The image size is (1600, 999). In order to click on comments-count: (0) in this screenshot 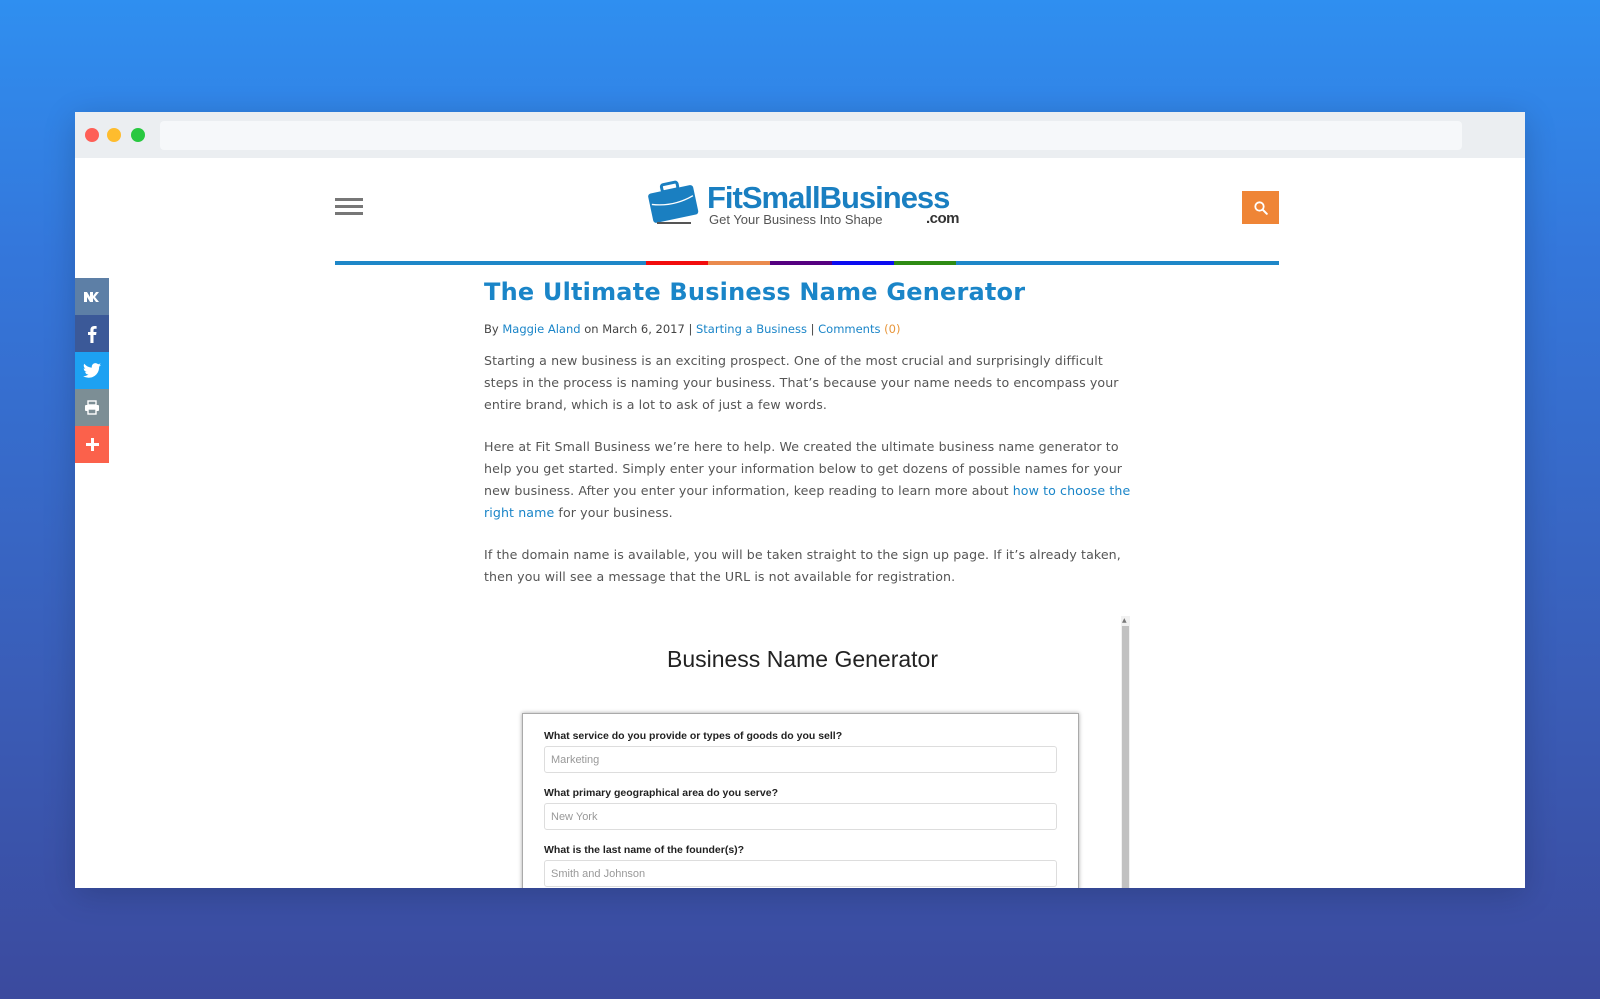, I will do `click(890, 329)`.